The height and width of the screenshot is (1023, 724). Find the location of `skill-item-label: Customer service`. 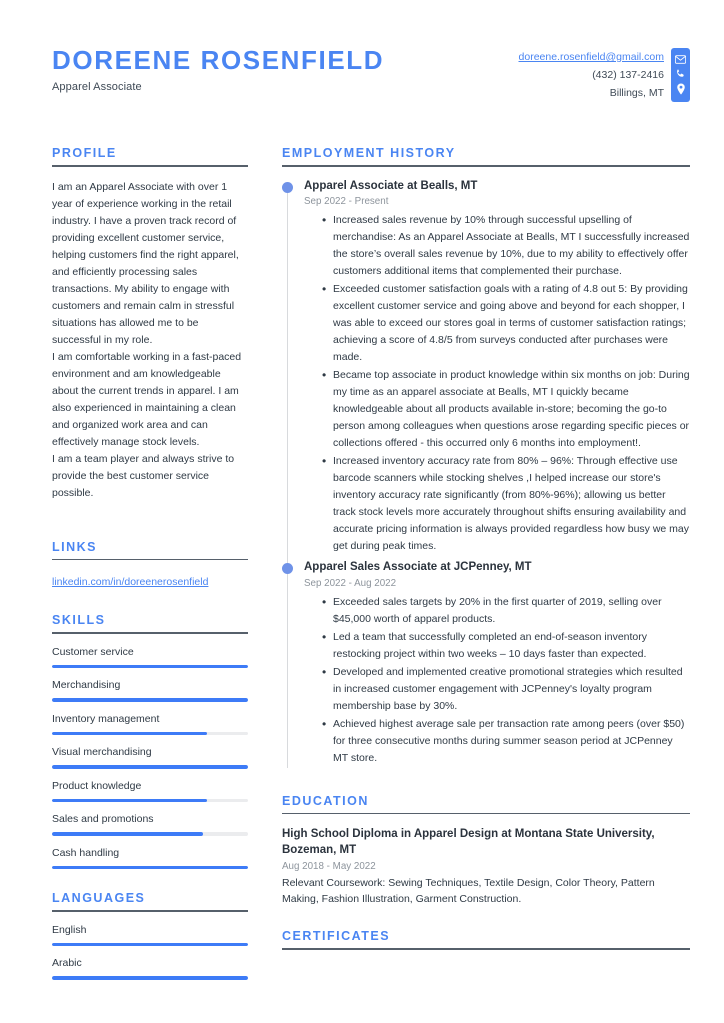

skill-item-label: Customer service is located at coordinates (93, 651).